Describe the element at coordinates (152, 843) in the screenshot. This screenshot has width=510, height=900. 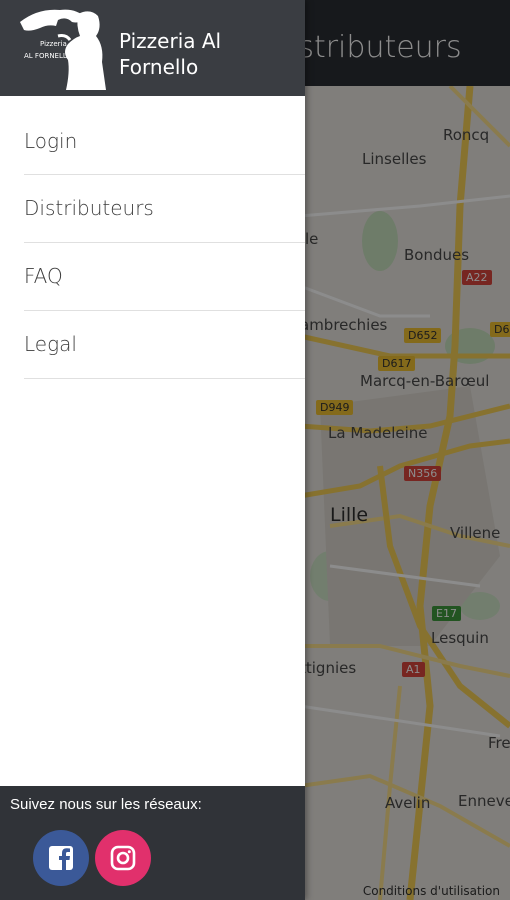
I see `drawer-footer: Suivez nous sur les réseaux:` at that location.